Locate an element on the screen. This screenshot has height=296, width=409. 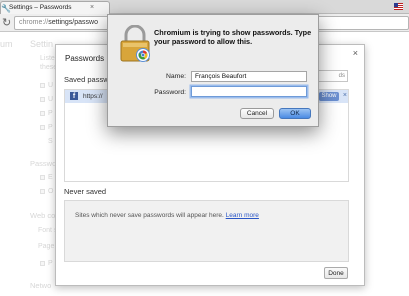
password-label: Password: is located at coordinates (170, 92).